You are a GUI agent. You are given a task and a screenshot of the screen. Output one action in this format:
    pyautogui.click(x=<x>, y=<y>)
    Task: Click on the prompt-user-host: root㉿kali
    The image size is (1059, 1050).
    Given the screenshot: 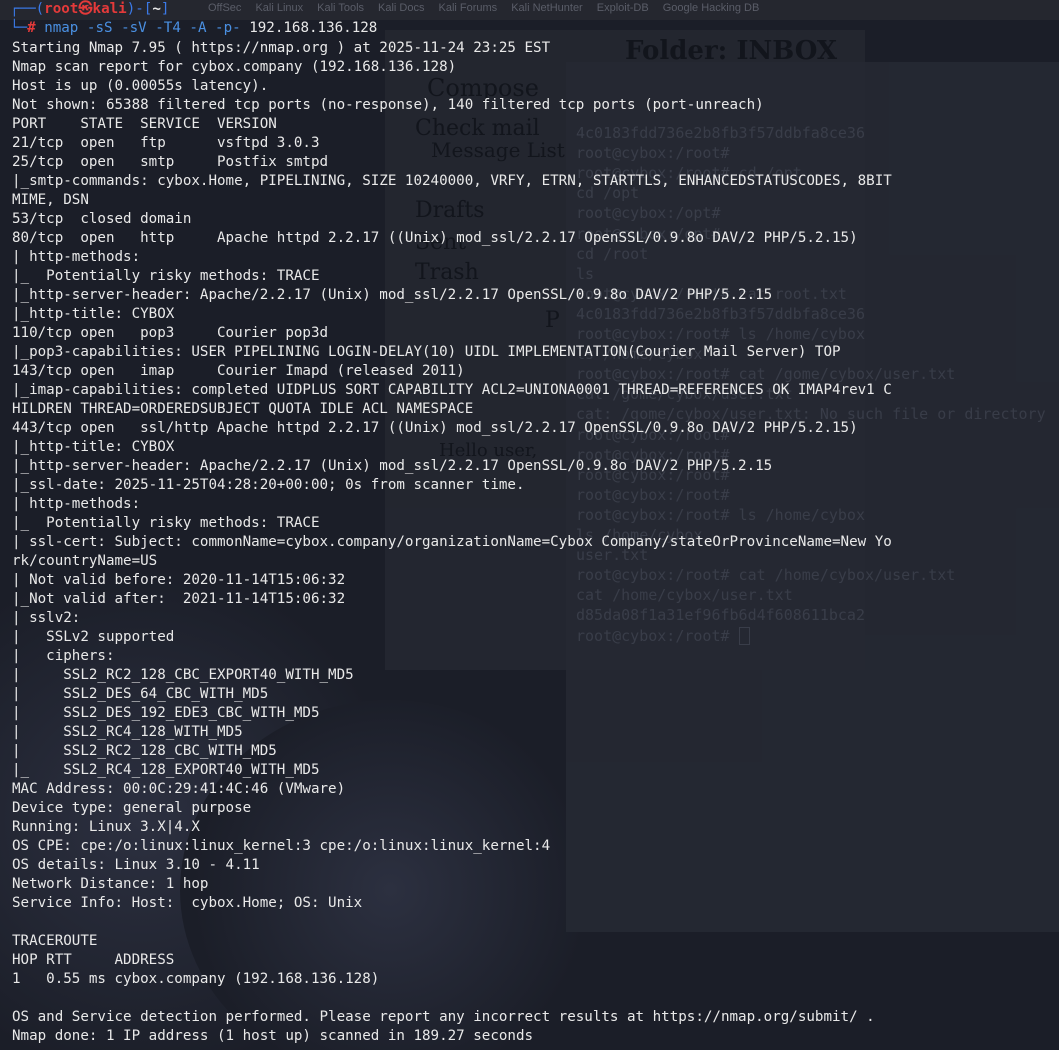 What is the action you would take?
    pyautogui.click(x=85, y=9)
    